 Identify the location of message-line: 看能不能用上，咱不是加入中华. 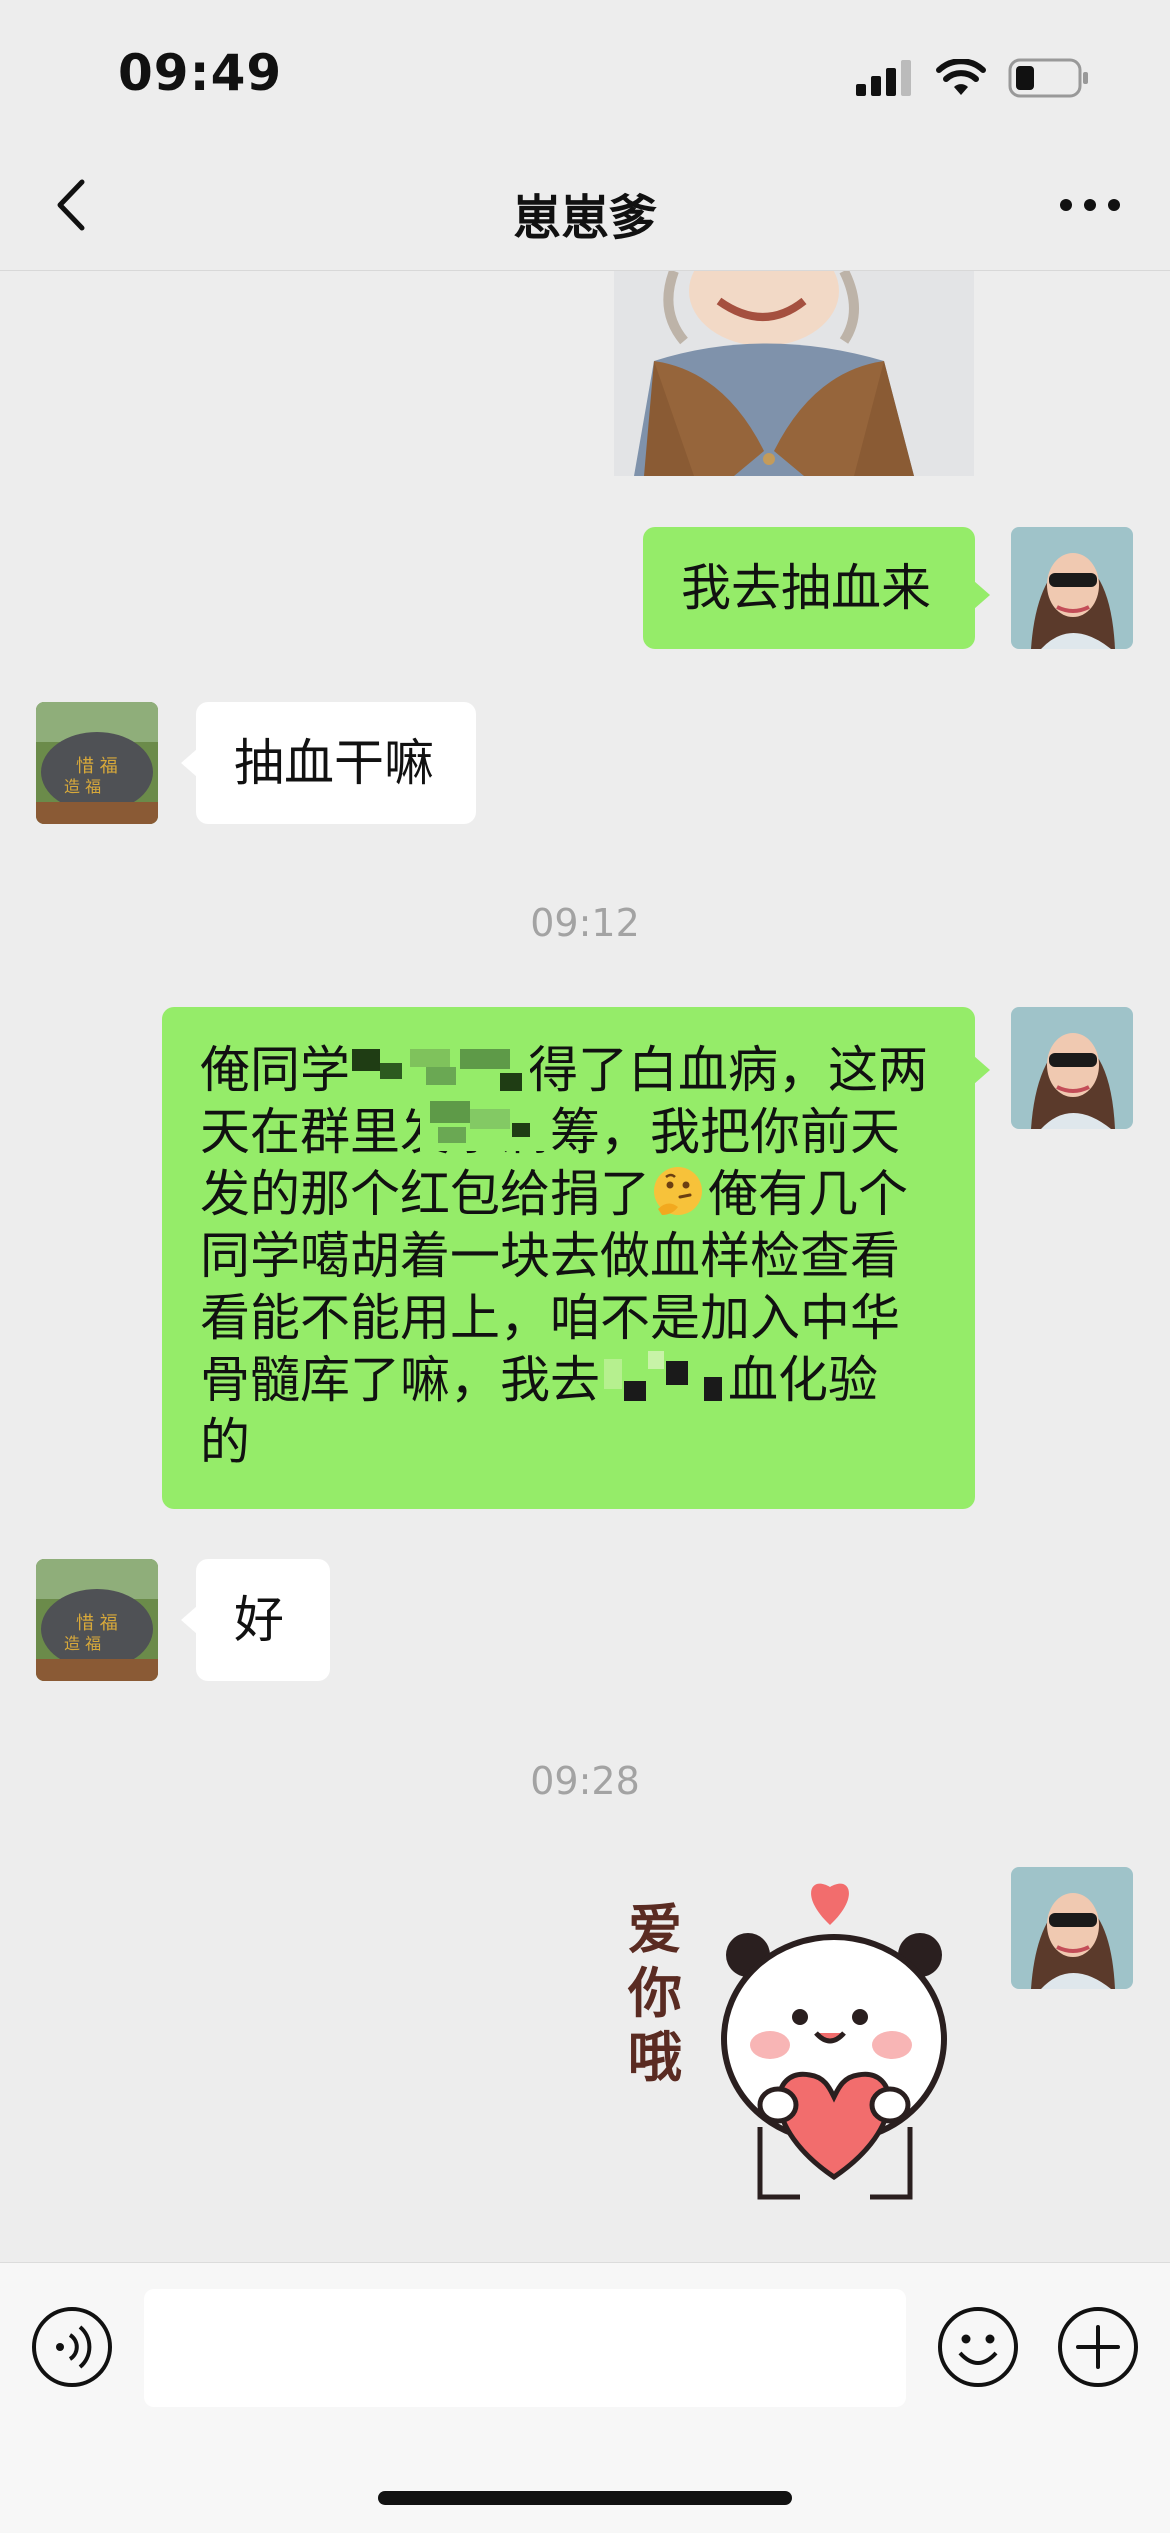
(550, 1318).